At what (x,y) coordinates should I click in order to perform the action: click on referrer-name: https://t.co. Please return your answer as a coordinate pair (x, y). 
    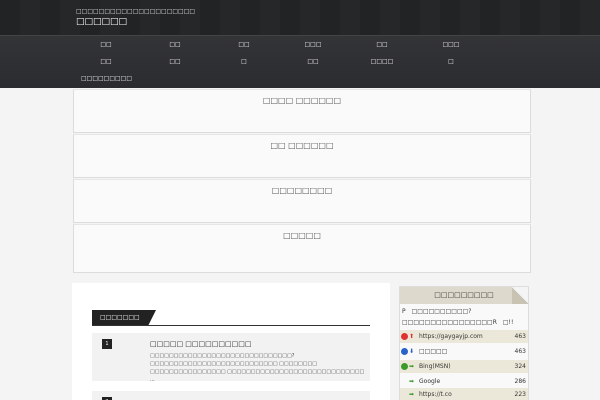
    Looking at the image, I should click on (435, 394).